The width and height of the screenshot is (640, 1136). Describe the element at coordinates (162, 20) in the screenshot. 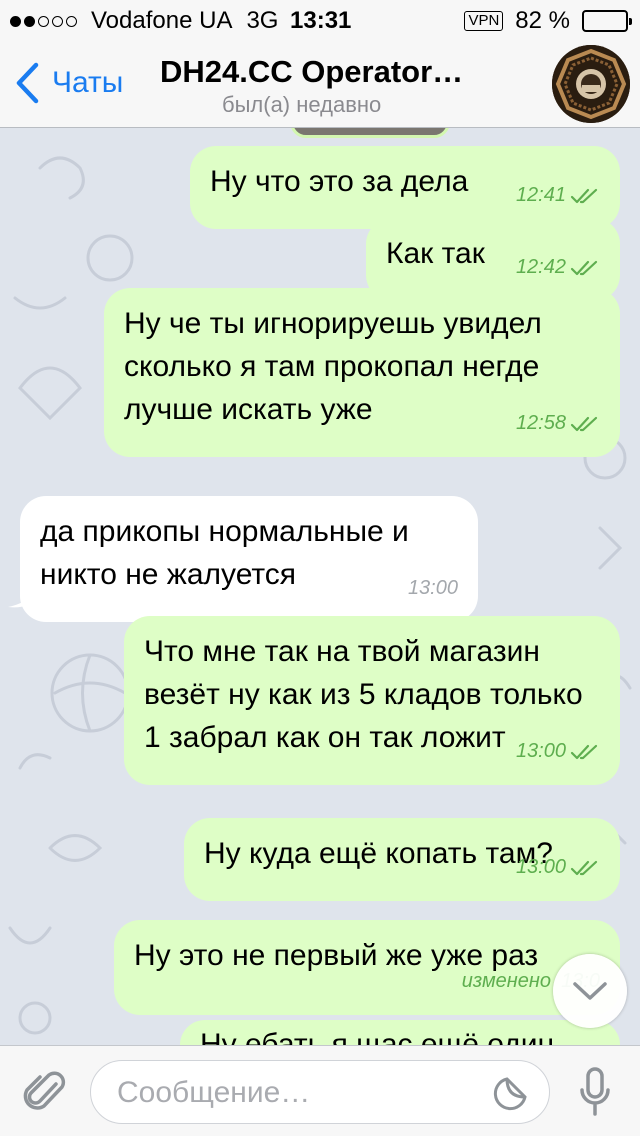

I see `carrier-name: Vodafone UA` at that location.